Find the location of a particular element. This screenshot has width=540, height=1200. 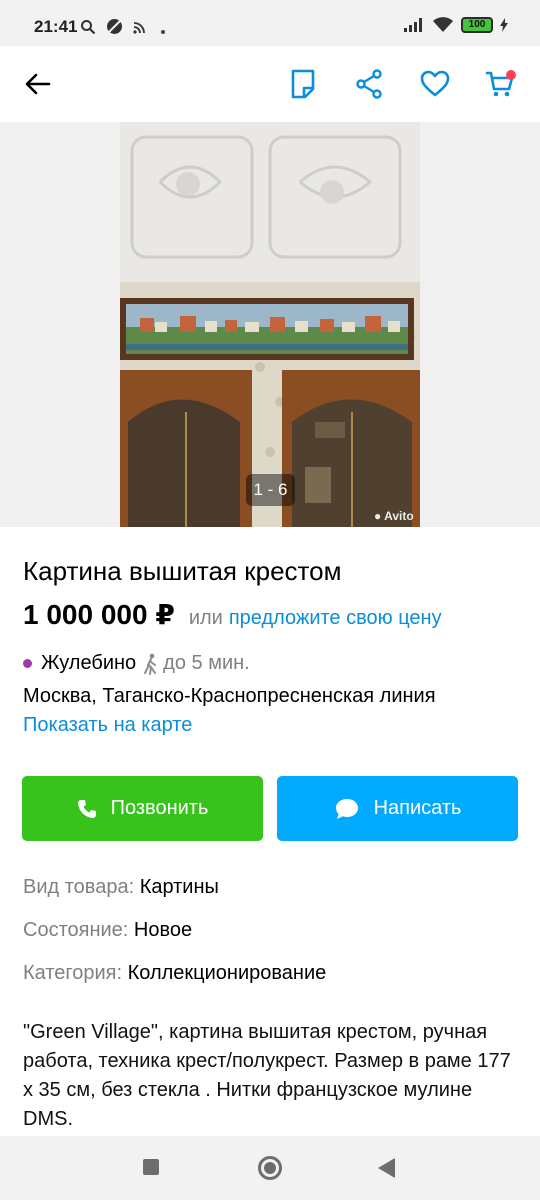

listing-title: Картина вышитая крестом is located at coordinates (182, 571).